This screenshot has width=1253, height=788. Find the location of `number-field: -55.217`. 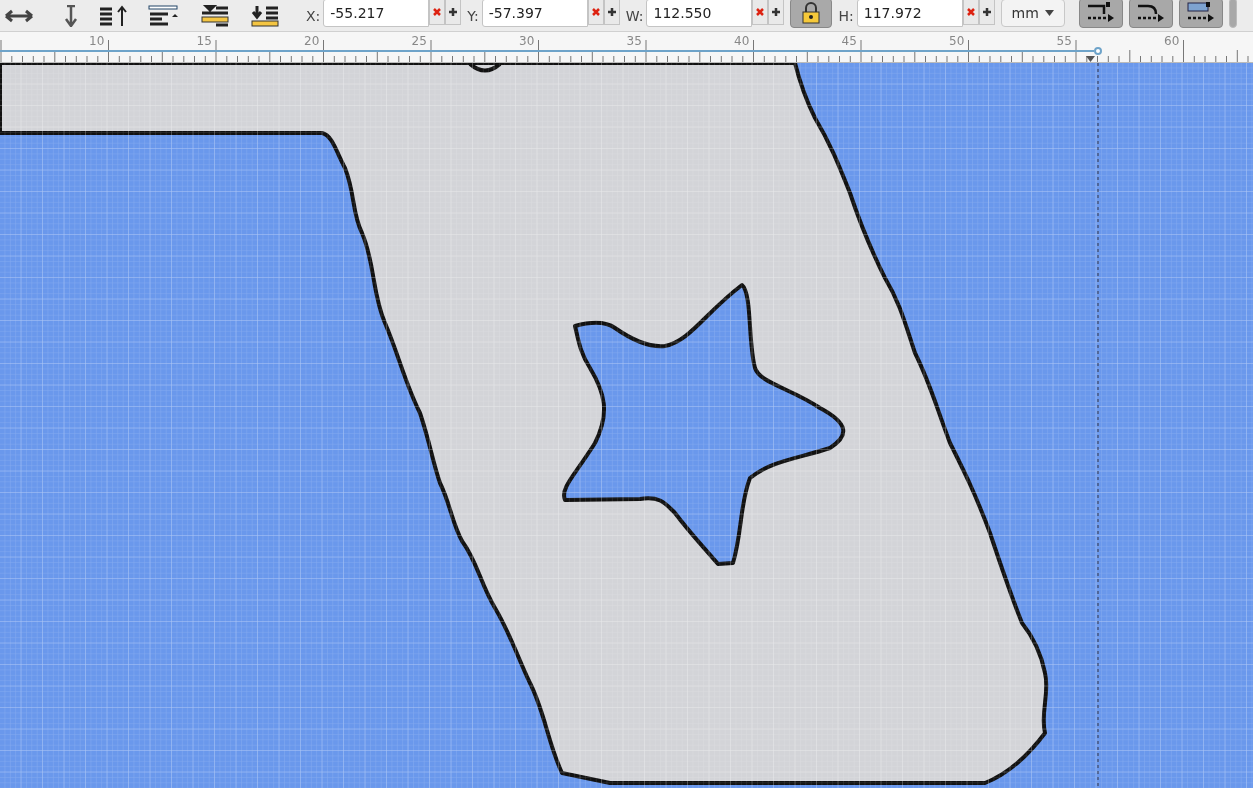

number-field: -55.217 is located at coordinates (376, 13).